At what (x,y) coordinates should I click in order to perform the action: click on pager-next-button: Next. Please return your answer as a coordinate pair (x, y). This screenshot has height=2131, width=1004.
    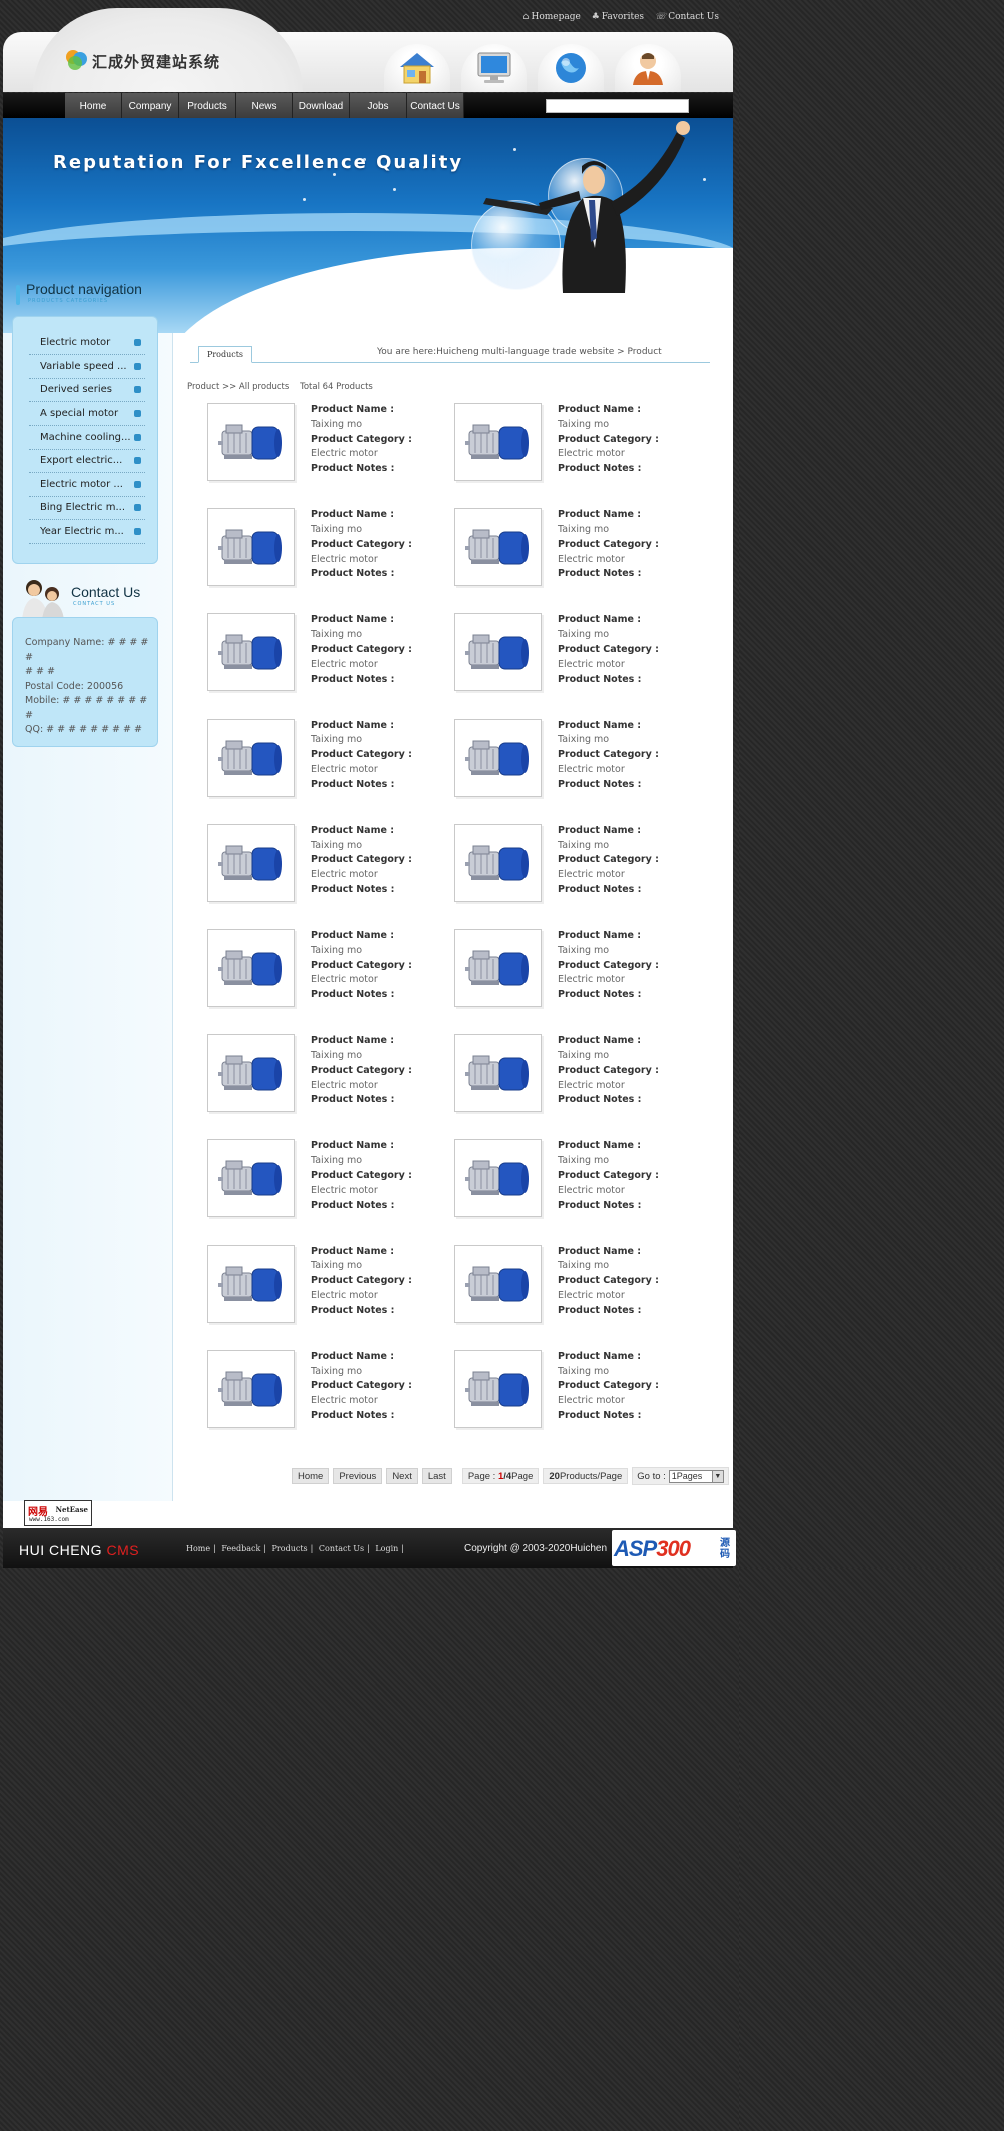
    Looking at the image, I should click on (402, 1476).